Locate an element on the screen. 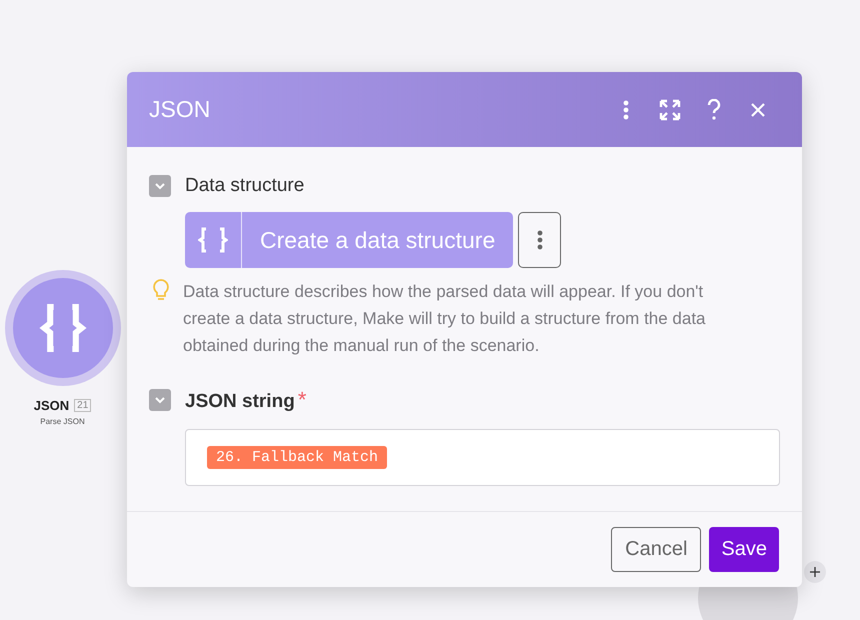 This screenshot has width=860, height=620. dialog-title: JSON is located at coordinates (180, 109).